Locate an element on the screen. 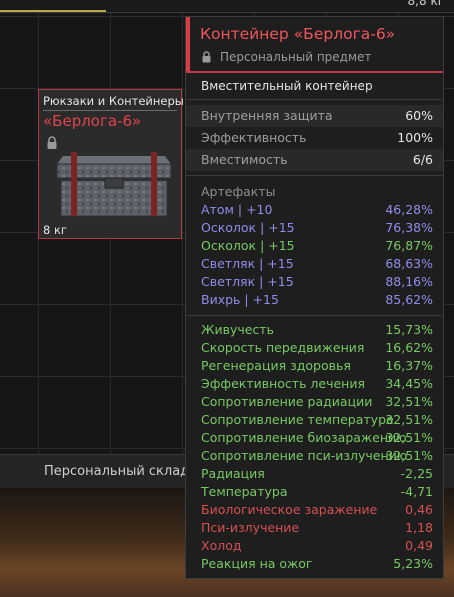  effect-label: Эффективность лечения is located at coordinates (283, 383).